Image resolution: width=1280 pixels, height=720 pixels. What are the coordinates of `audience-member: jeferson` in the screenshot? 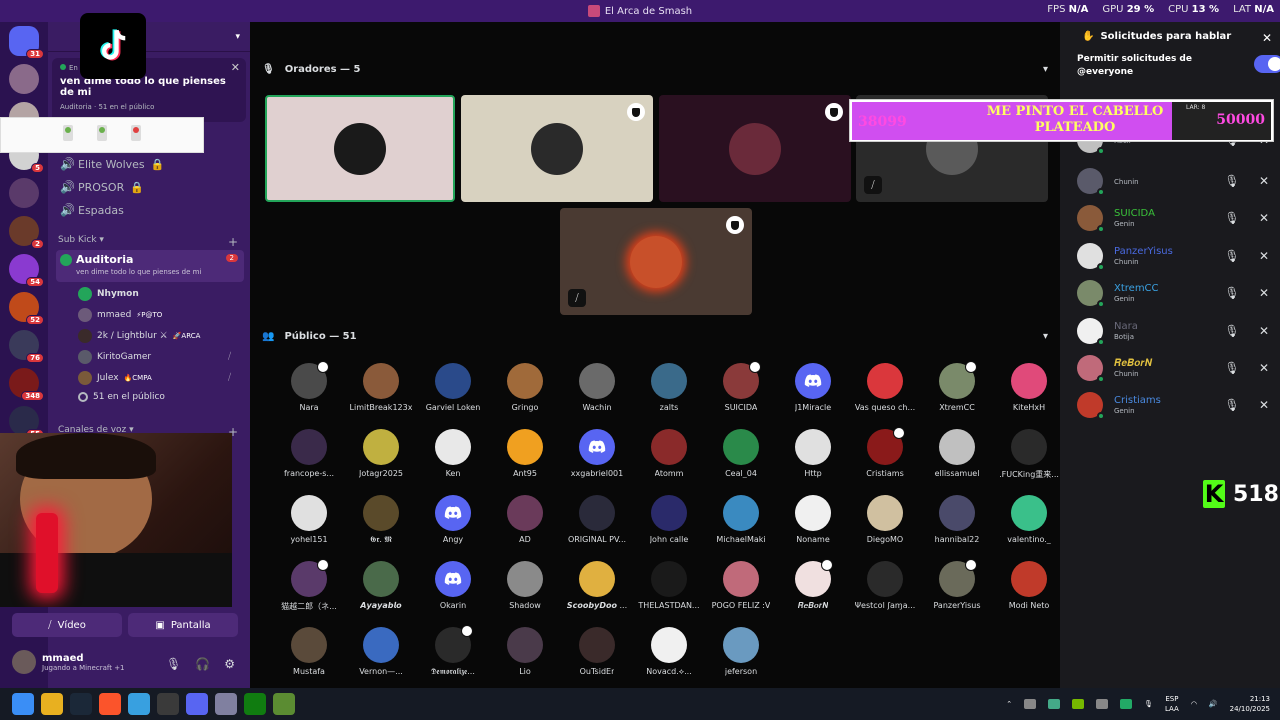 It's located at (741, 653).